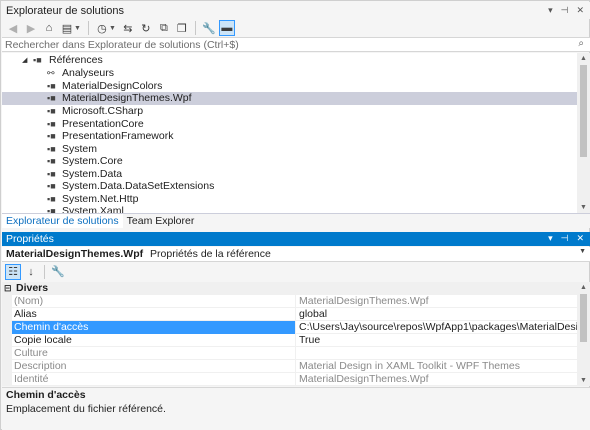  Describe the element at coordinates (289, 73) in the screenshot. I see `tree-item-analyzers: ⚯ Analyseurs` at that location.